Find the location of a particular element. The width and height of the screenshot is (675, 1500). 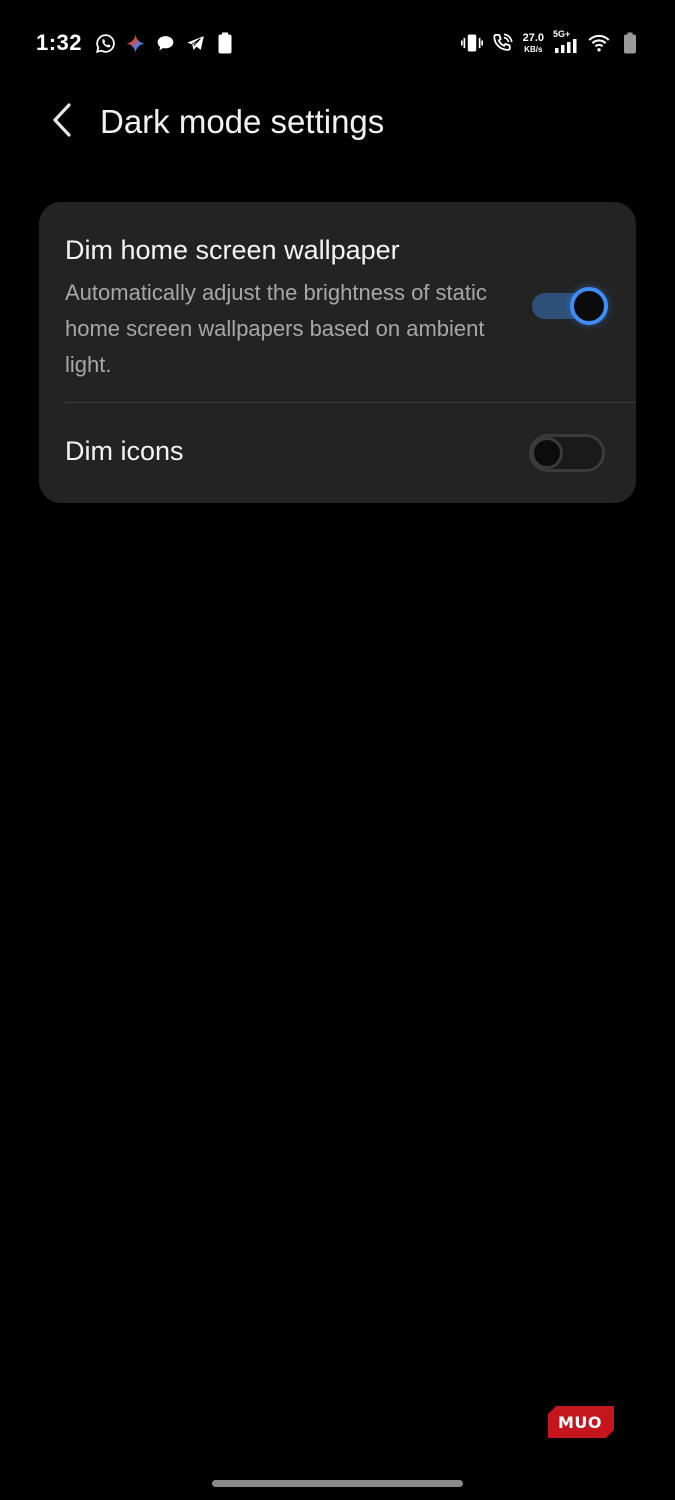

setting-dim-icons: Dim icons is located at coordinates (337, 453).